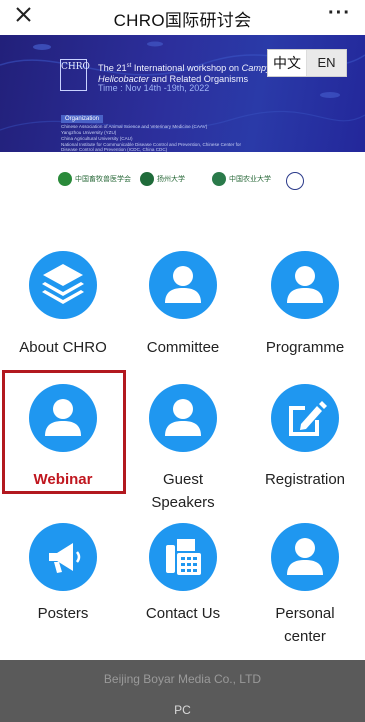 Image resolution: width=365 pixels, height=722 pixels. I want to click on language-switch: 中文 EN, so click(307, 63).